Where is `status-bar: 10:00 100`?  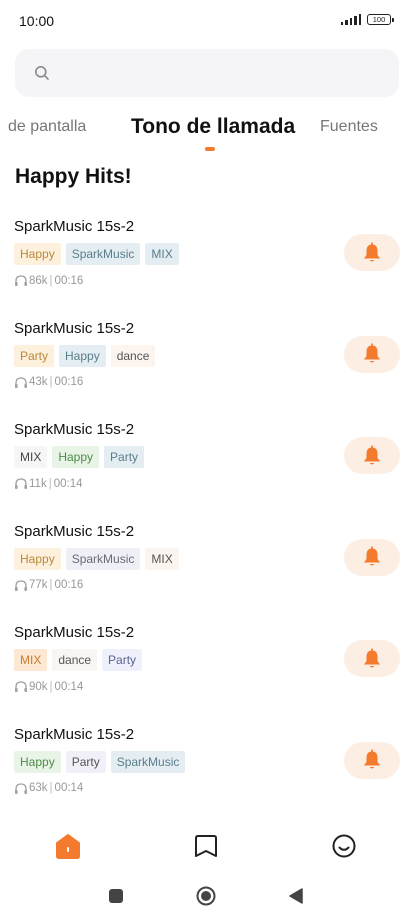 status-bar: 10:00 100 is located at coordinates (206, 20).